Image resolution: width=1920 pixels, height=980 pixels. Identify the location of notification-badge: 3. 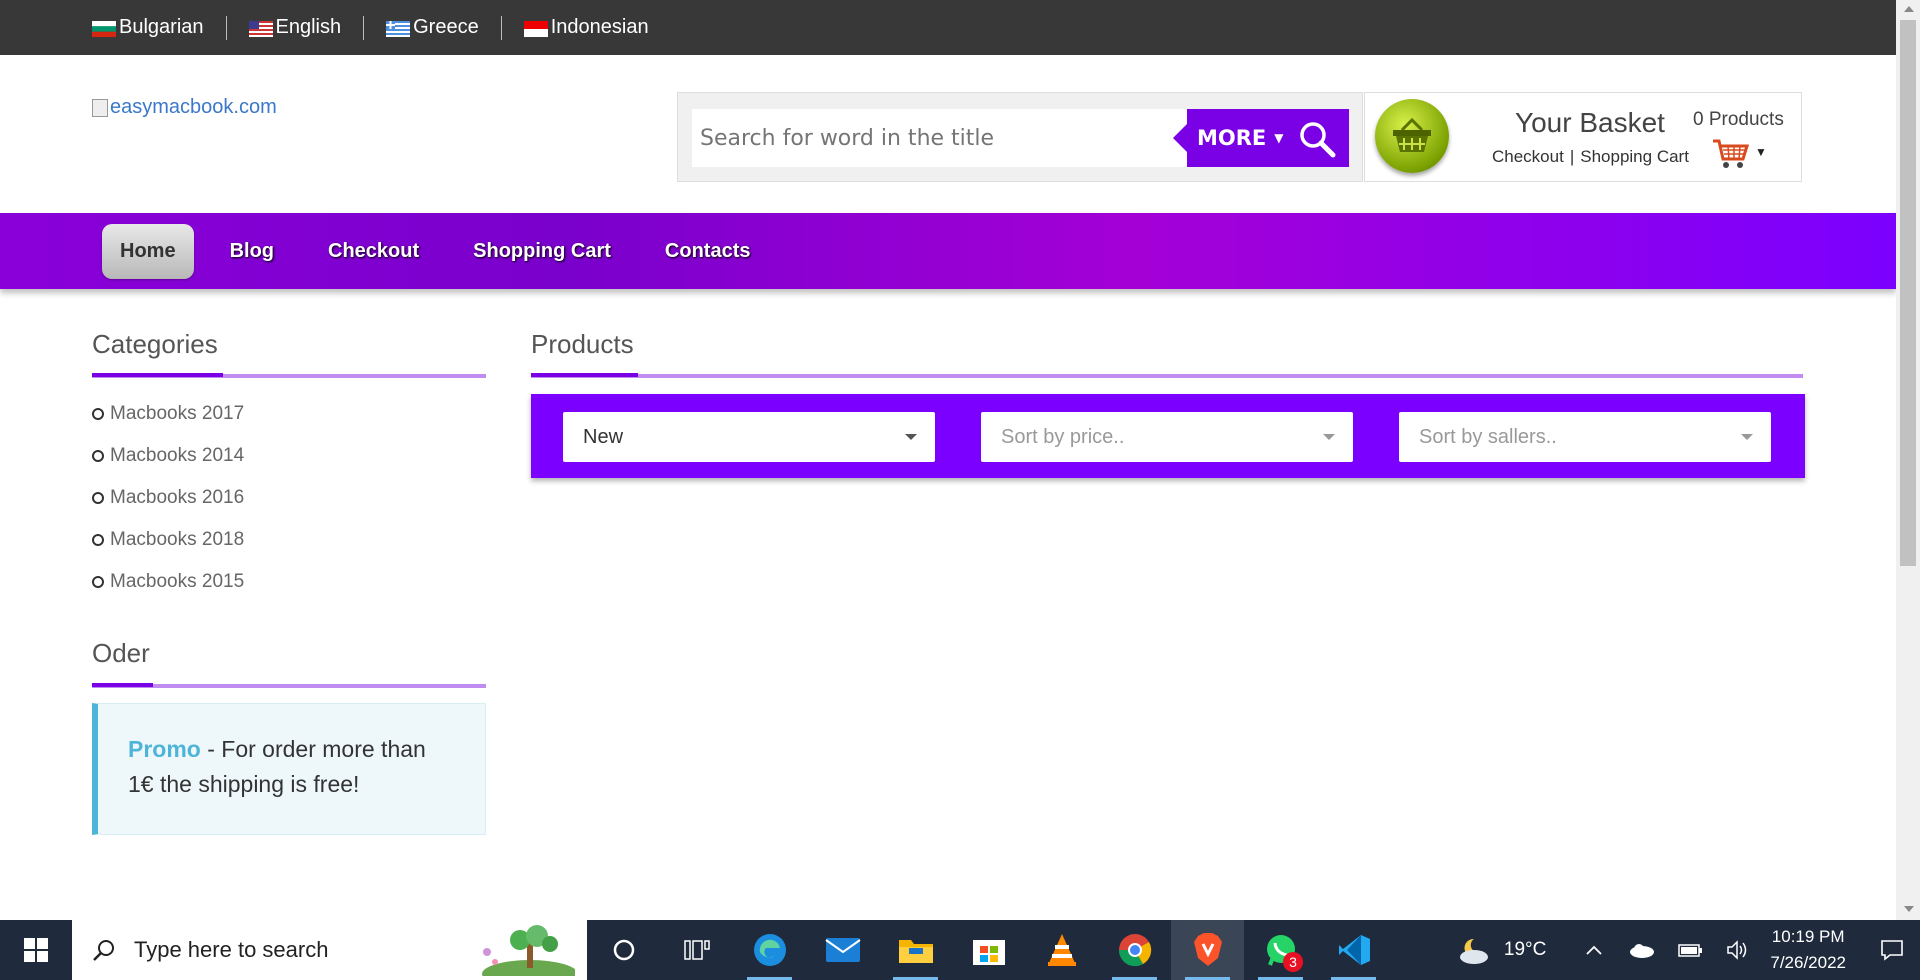
(1293, 962).